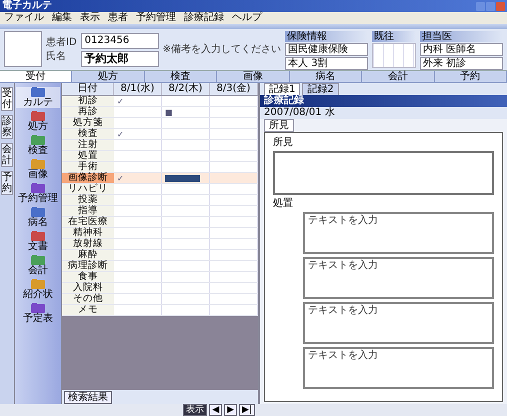  Describe the element at coordinates (204, 18) in the screenshot. I see `menu-item: 診療記録` at that location.